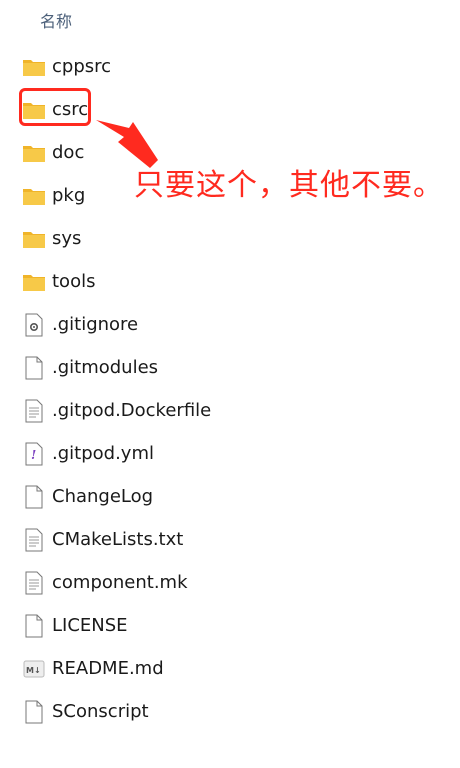  Describe the element at coordinates (230, 453) in the screenshot. I see `list-item-gitpod-yml: ! .gitpod.yml` at that location.